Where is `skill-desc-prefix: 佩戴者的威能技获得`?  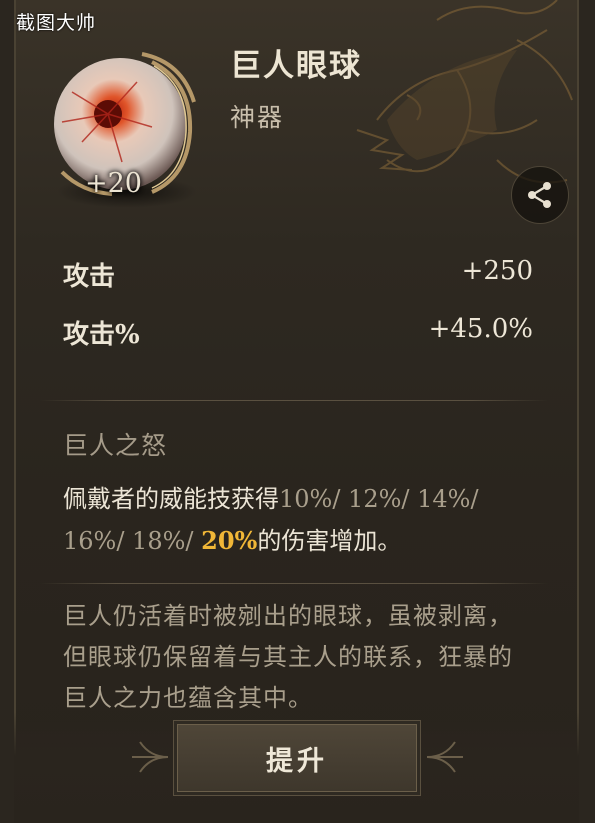
skill-desc-prefix: 佩戴者的威能技获得 is located at coordinates (171, 499).